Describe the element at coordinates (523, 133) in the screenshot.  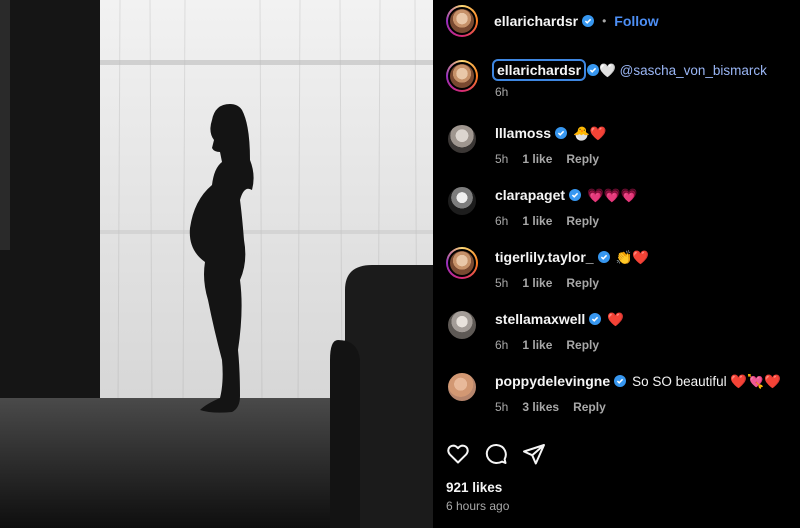
I see `commenter-username: lllamoss` at that location.